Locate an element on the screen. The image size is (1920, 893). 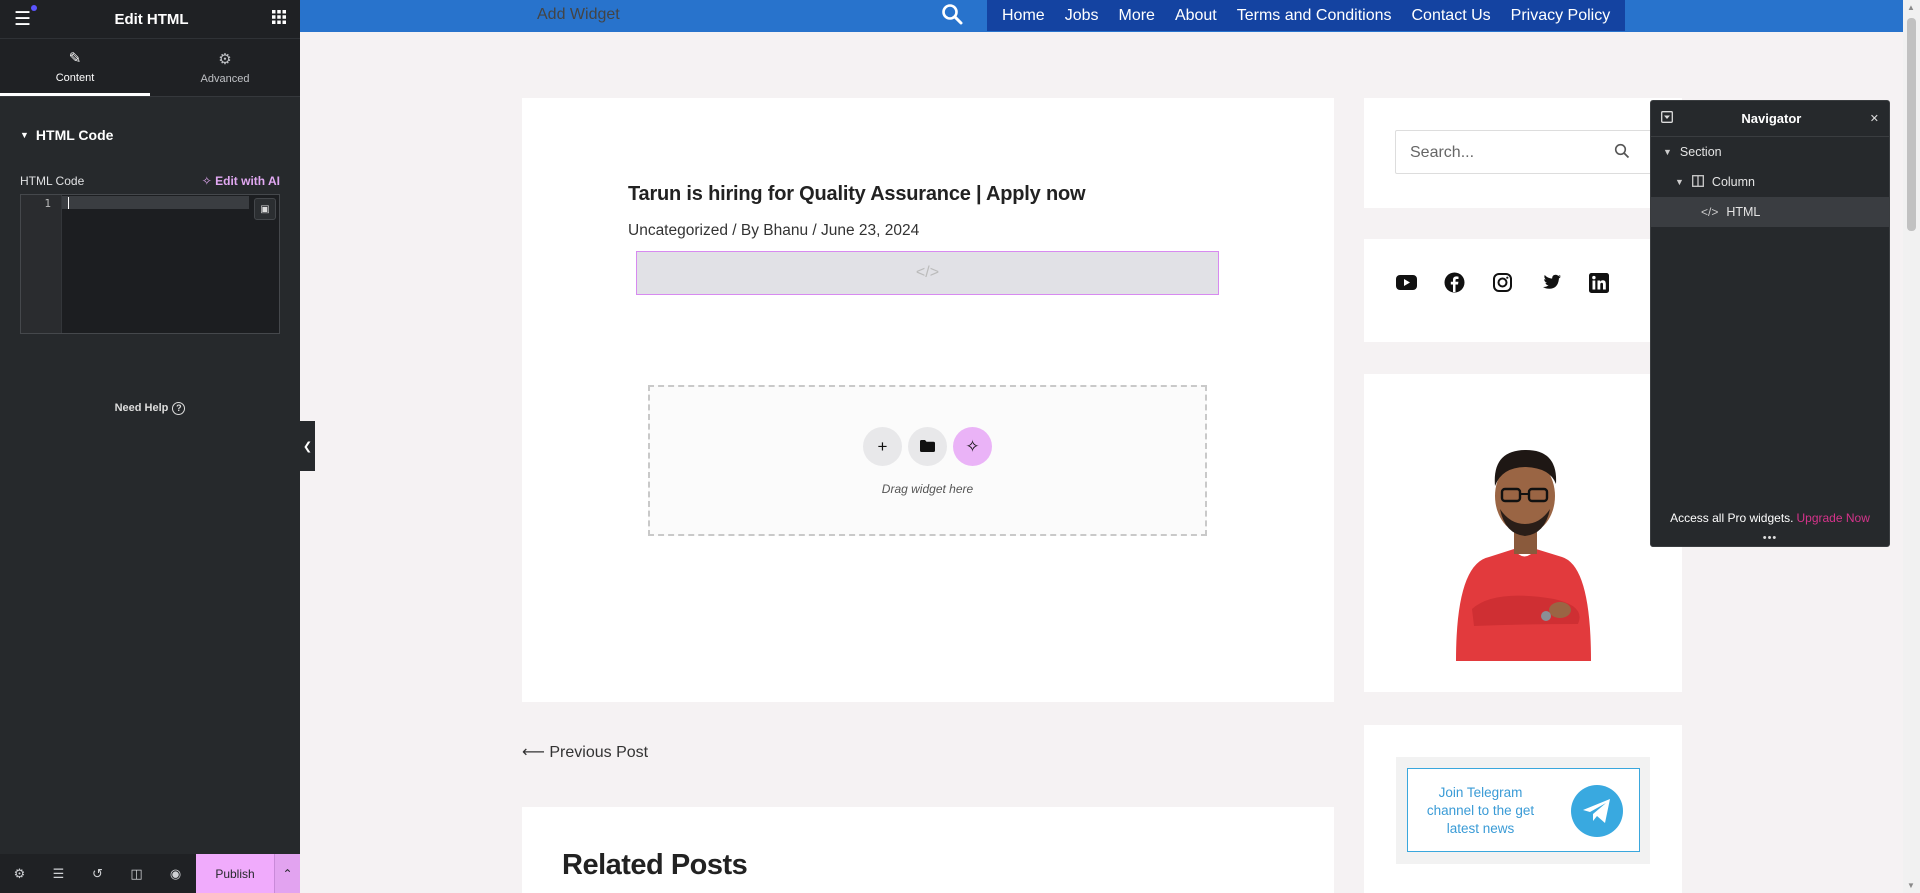
widget-drop-area: + ✧ Drag widget here is located at coordinates (927, 460).